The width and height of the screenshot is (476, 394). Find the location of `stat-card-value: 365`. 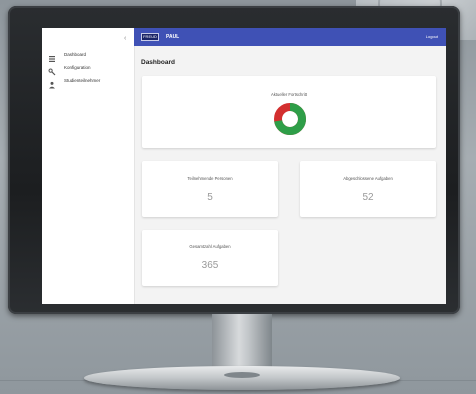

stat-card-value: 365 is located at coordinates (210, 265).